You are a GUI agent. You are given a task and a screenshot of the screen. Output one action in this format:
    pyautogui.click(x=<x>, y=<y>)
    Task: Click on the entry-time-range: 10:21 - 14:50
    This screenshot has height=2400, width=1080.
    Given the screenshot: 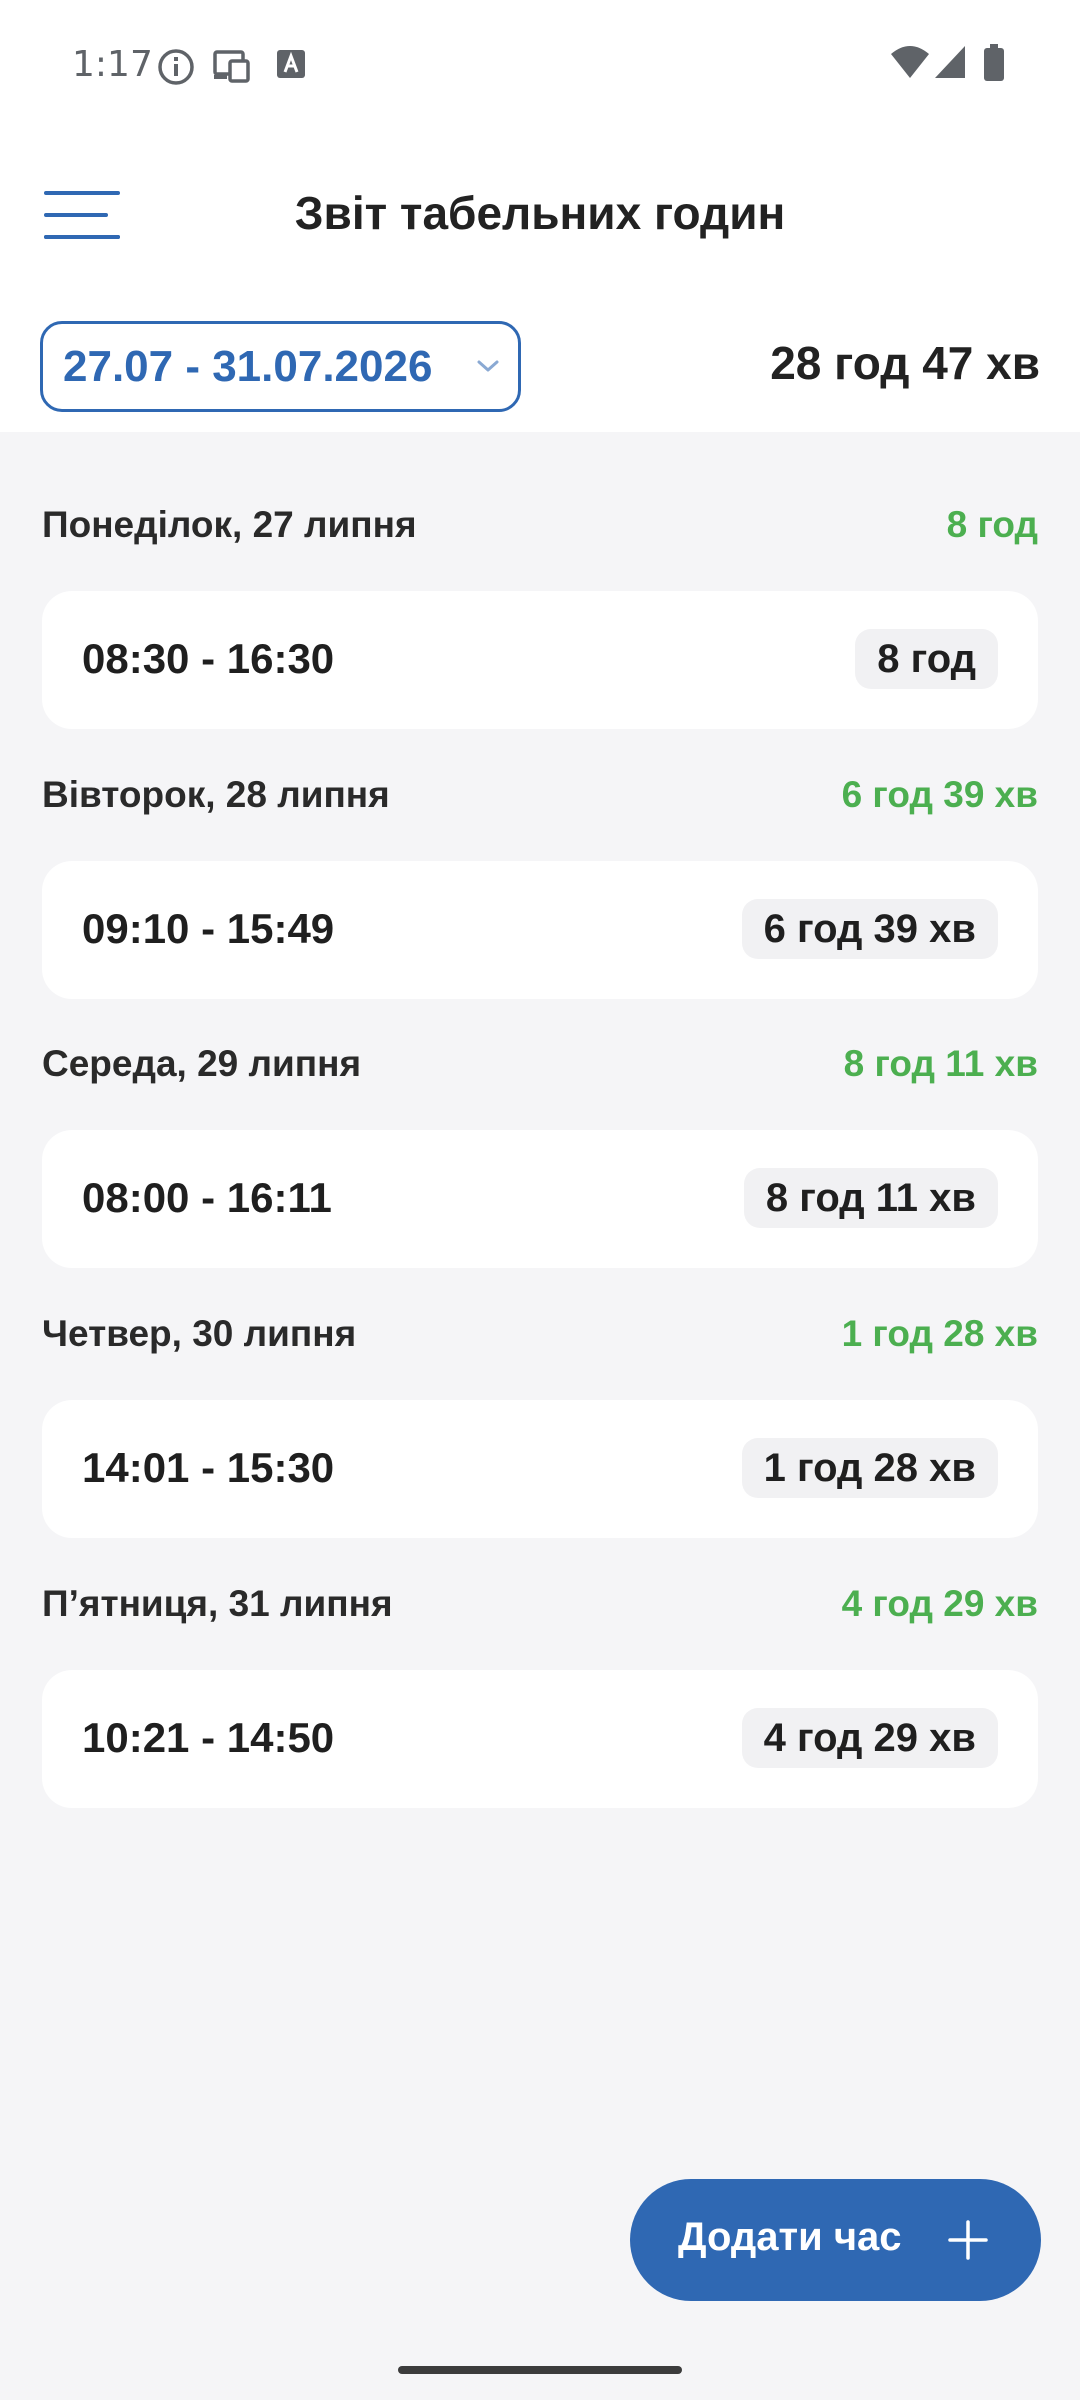 What is the action you would take?
    pyautogui.click(x=208, y=1737)
    